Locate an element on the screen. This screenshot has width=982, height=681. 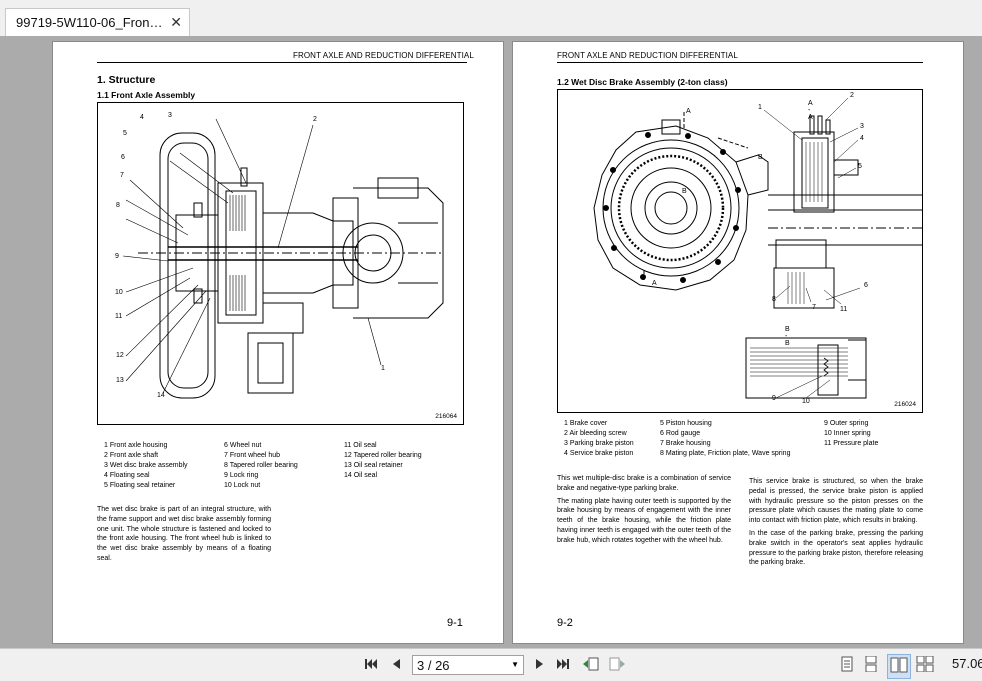
legend-item: 6 Wheel nut is located at coordinates (243, 445).